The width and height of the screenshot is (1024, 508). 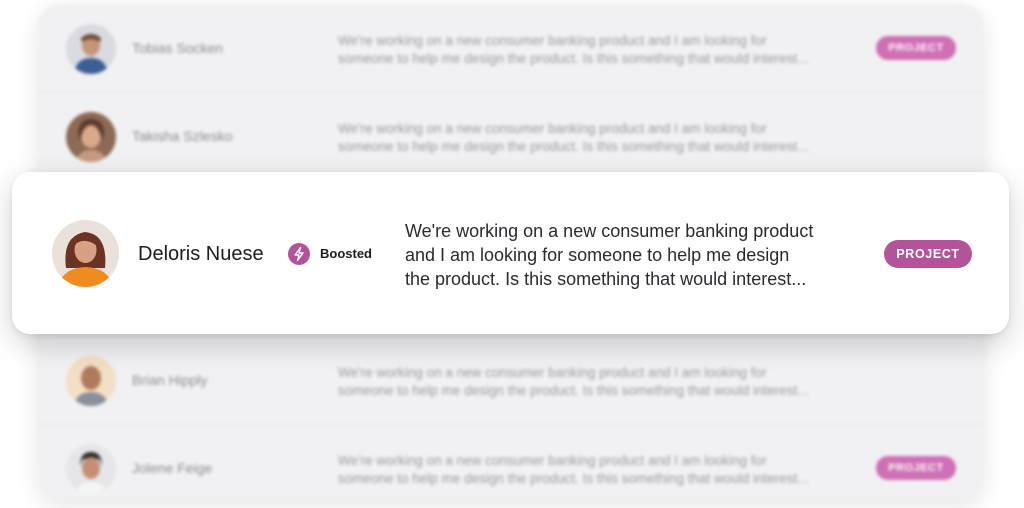 What do you see at coordinates (346, 253) in the screenshot?
I see `boosted-label: Boosted` at bounding box center [346, 253].